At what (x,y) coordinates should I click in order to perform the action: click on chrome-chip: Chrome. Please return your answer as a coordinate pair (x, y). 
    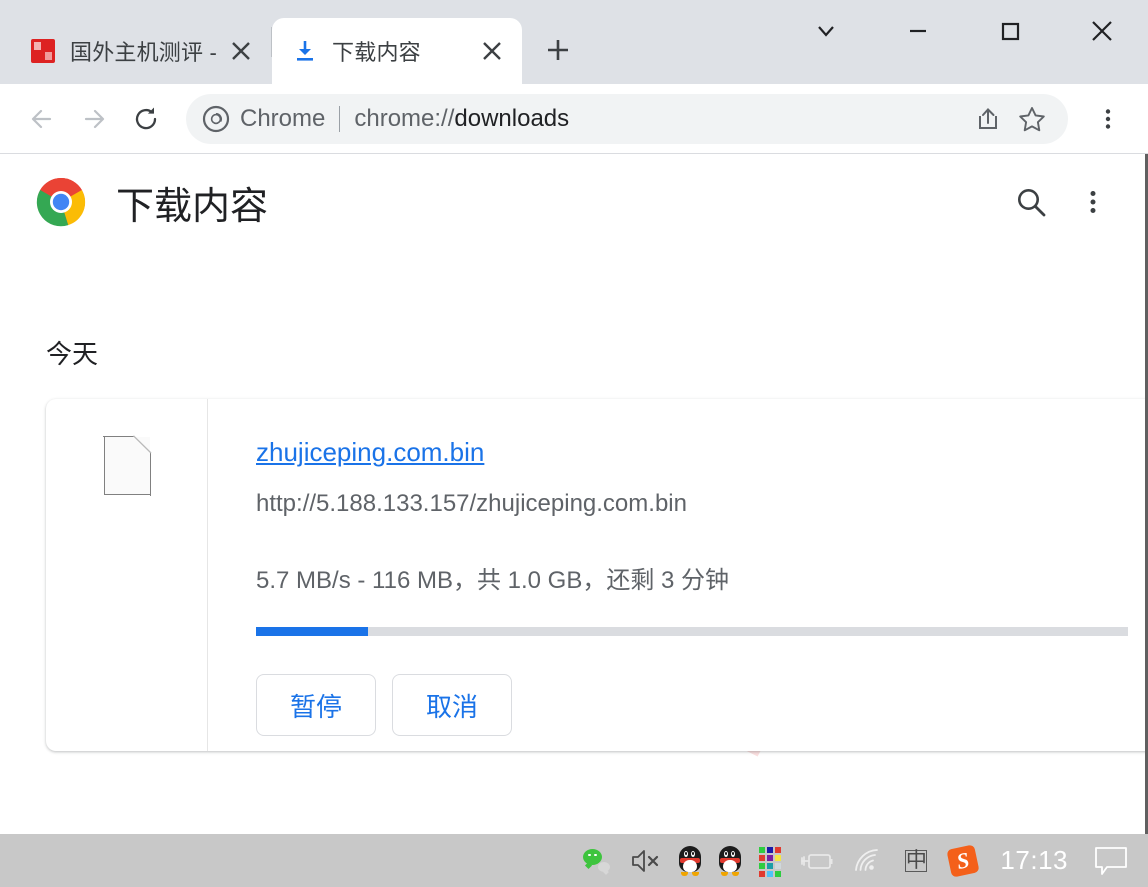
    Looking at the image, I should click on (263, 119).